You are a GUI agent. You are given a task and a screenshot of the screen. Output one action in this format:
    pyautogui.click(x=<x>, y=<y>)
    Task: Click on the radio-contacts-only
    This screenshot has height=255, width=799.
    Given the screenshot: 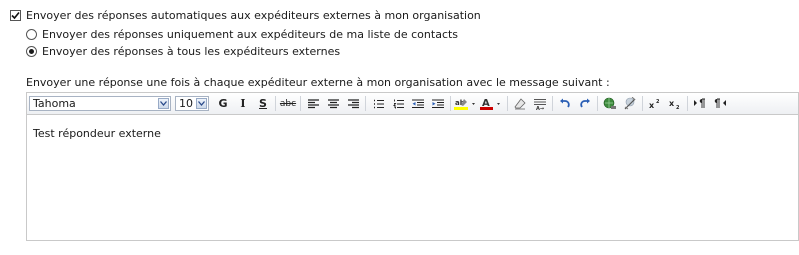 What is the action you would take?
    pyautogui.click(x=31, y=34)
    